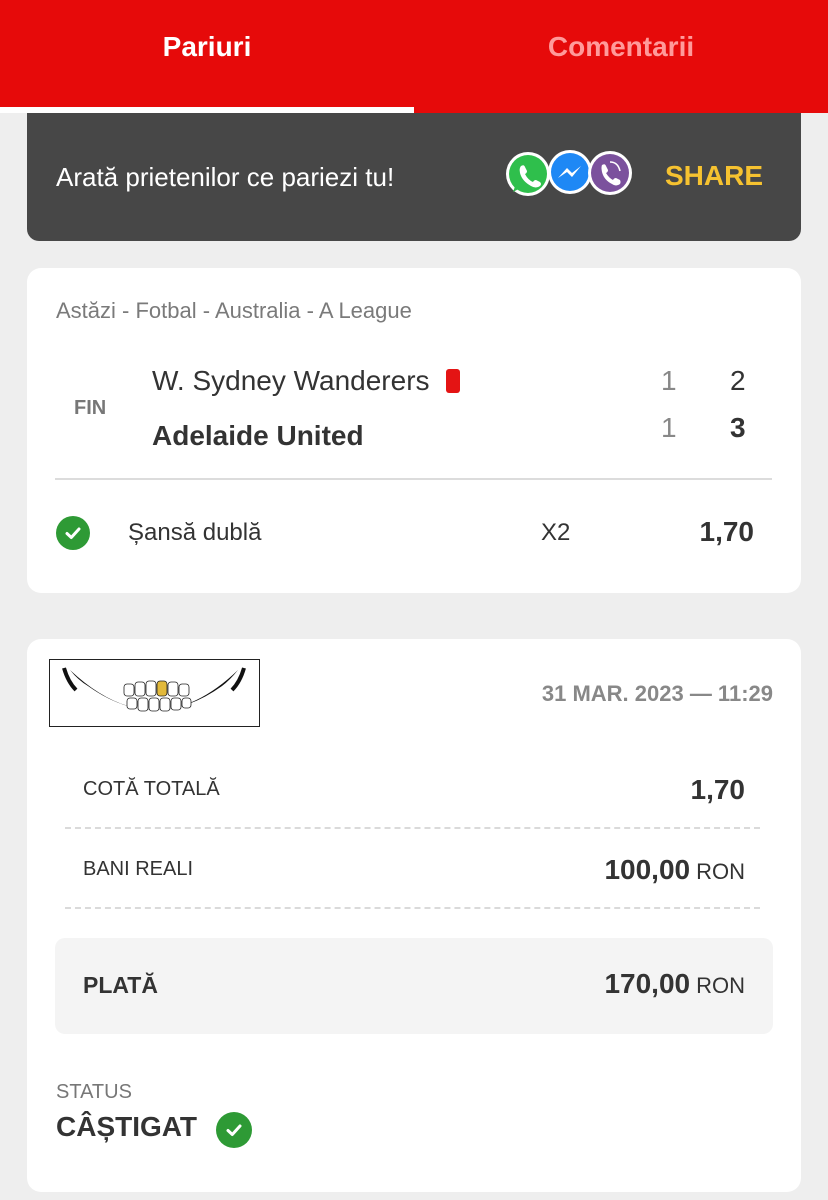 The height and width of the screenshot is (1200, 828). I want to click on red-card-icon, so click(452, 381).